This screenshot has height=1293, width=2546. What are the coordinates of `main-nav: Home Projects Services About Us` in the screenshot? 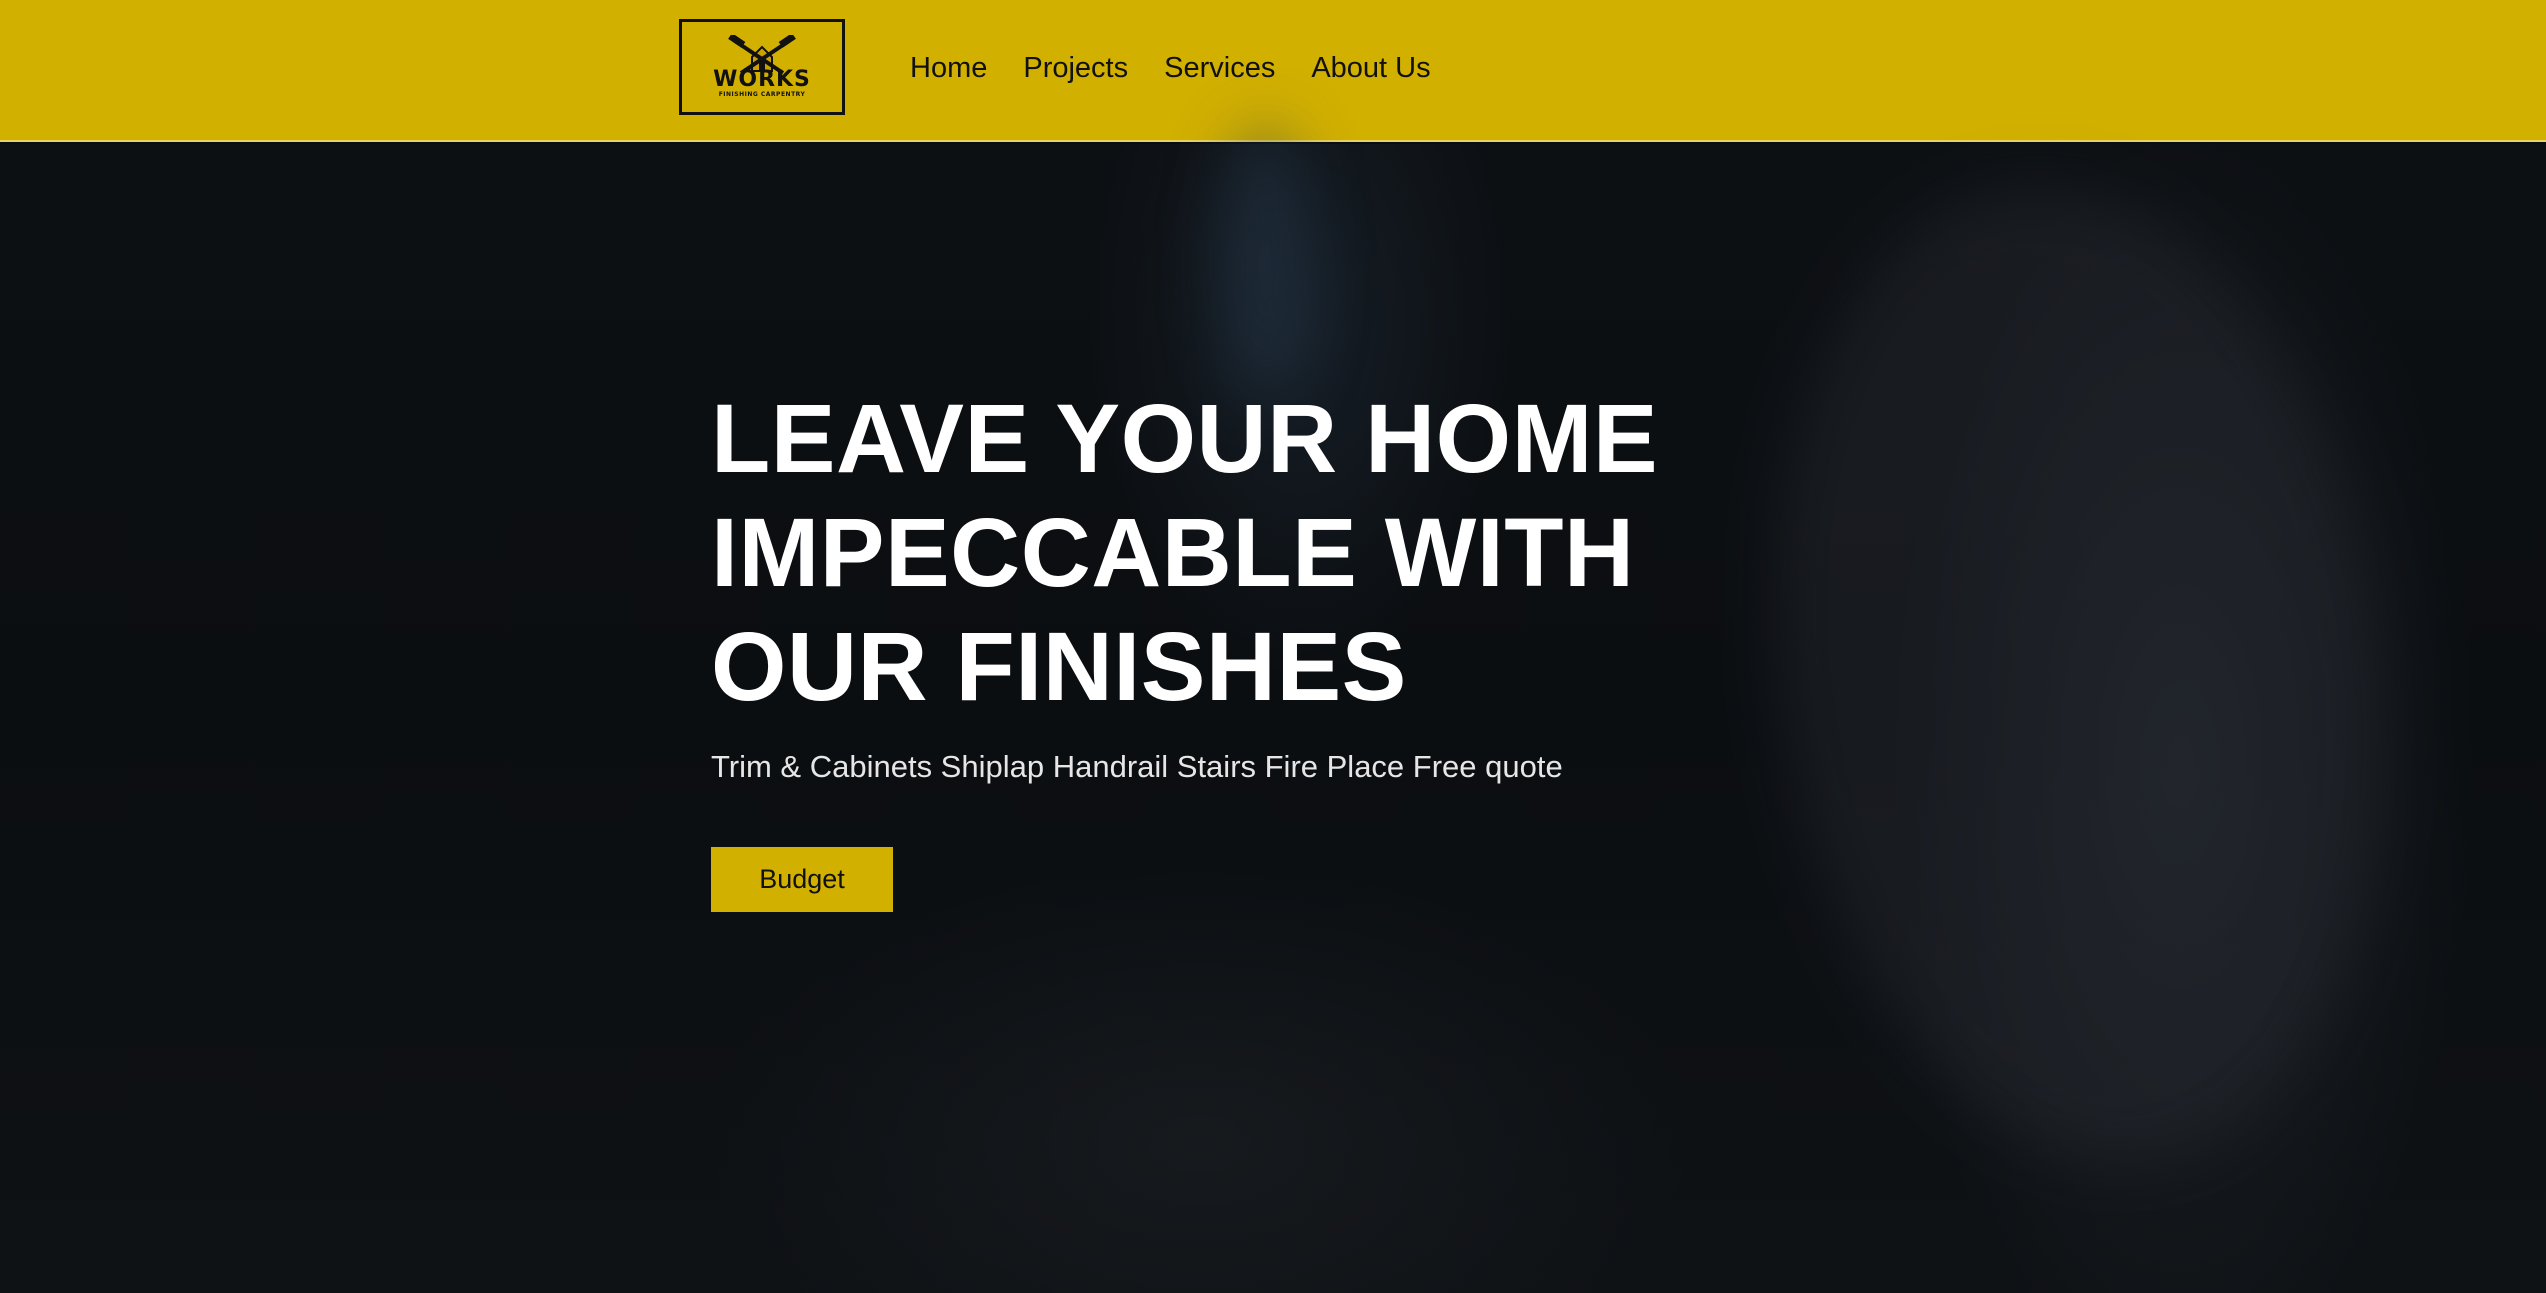 It's located at (1188, 68).